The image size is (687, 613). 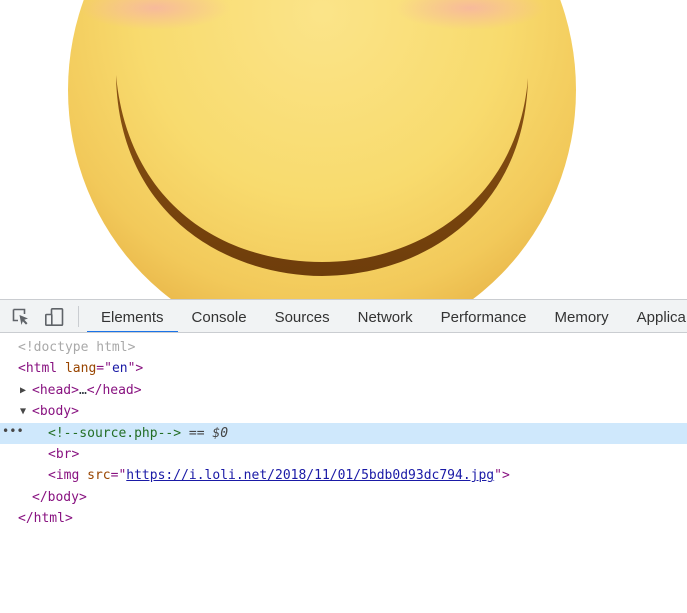 What do you see at coordinates (36, 412) in the screenshot?
I see `body-open-bracket: <` at bounding box center [36, 412].